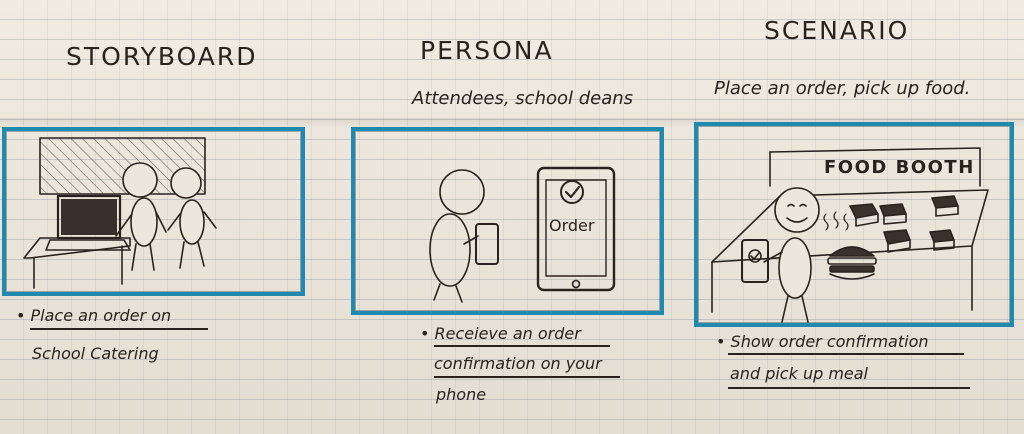 The height and width of the screenshot is (434, 1024). Describe the element at coordinates (836, 221) in the screenshot. I see `steam-icon` at that location.